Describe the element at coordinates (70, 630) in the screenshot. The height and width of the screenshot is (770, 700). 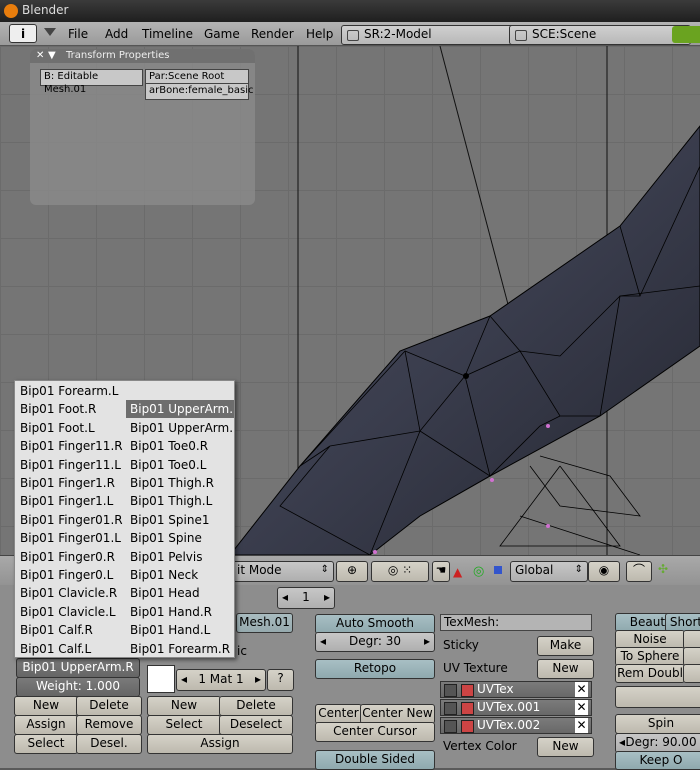
I see `bone-menu-item: Bip01 Calf.R` at that location.